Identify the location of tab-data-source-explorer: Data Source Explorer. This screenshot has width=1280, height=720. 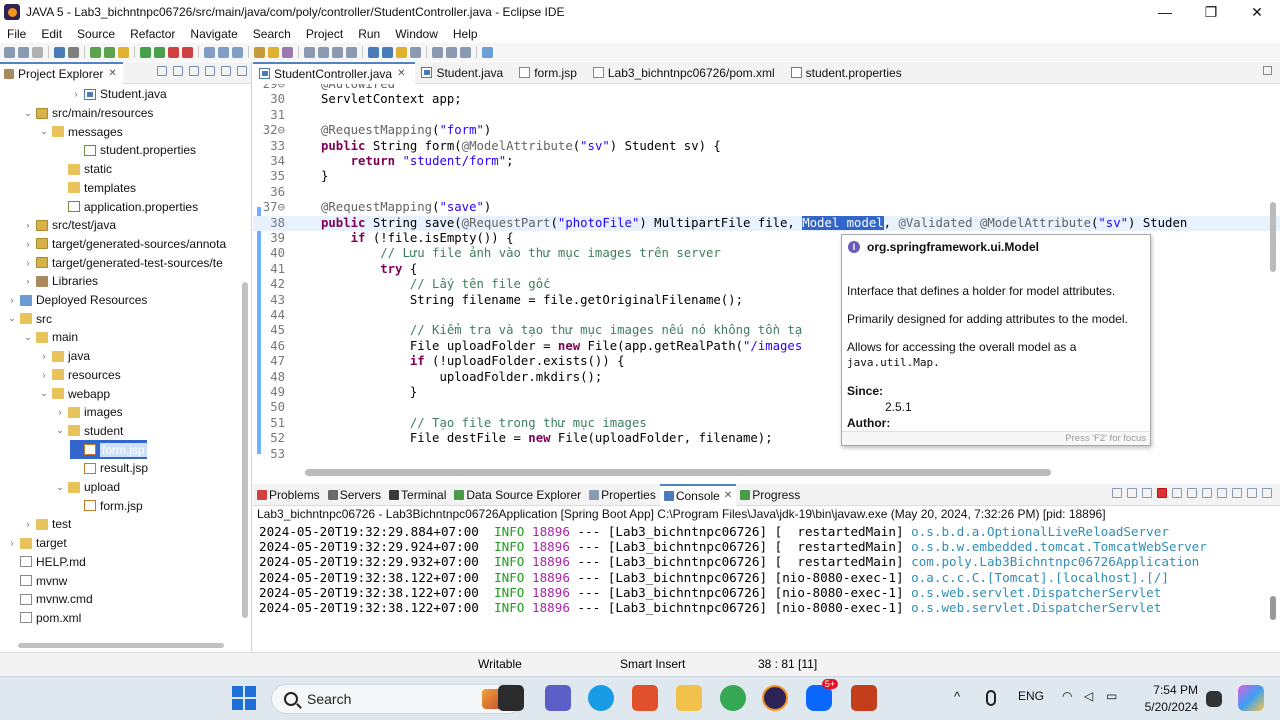
(517, 495).